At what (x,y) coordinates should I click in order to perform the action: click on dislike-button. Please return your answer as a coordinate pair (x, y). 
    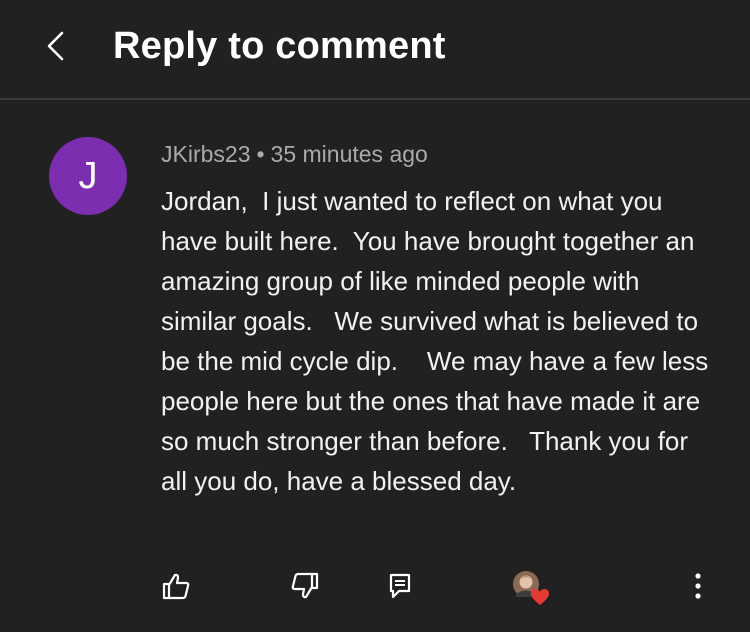
    Looking at the image, I should click on (305, 586).